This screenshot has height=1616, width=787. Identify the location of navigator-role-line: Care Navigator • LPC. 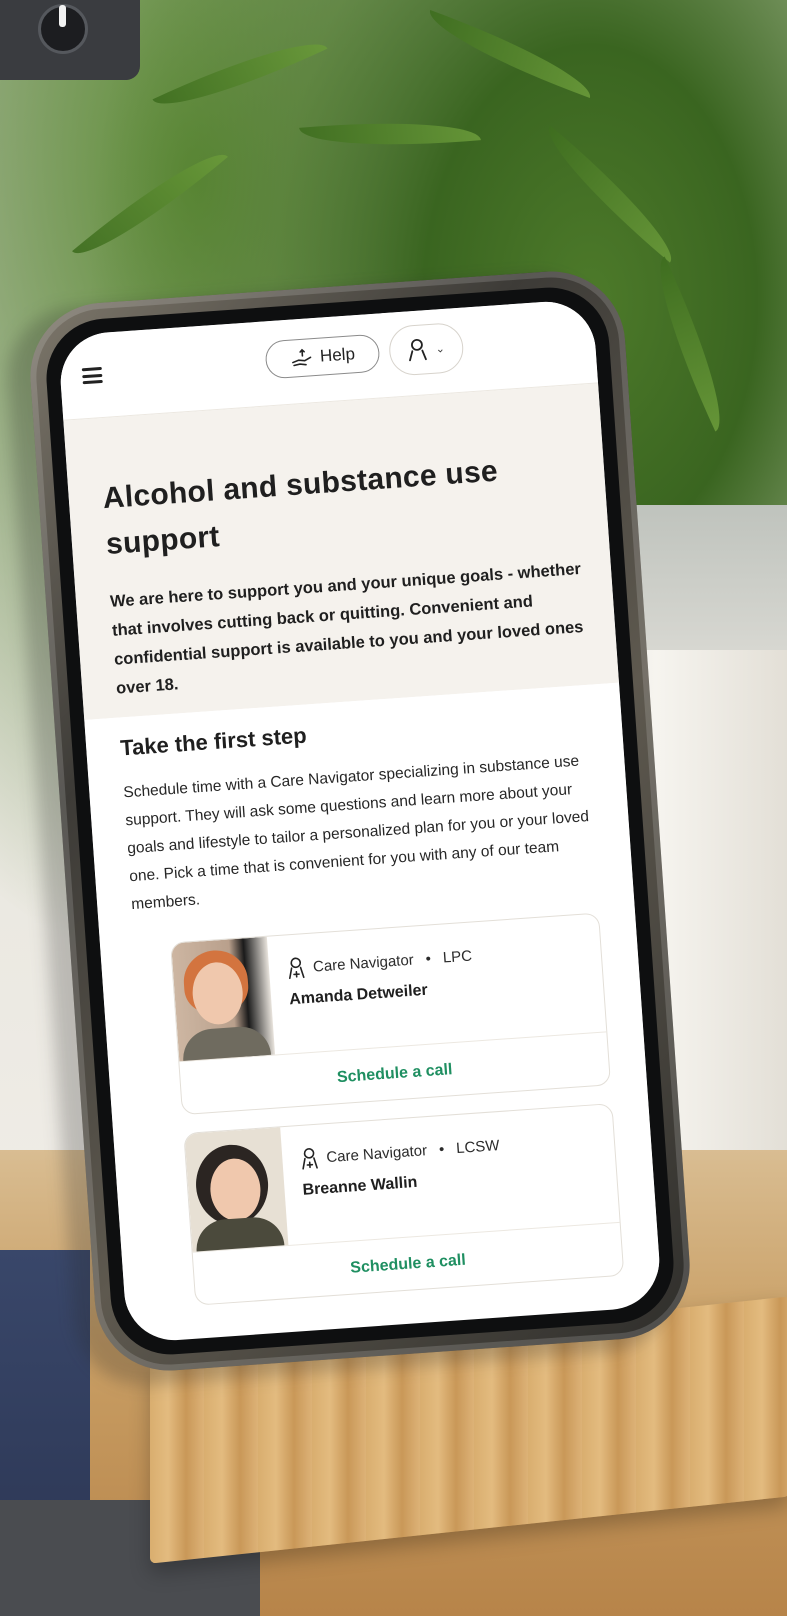
(379, 962).